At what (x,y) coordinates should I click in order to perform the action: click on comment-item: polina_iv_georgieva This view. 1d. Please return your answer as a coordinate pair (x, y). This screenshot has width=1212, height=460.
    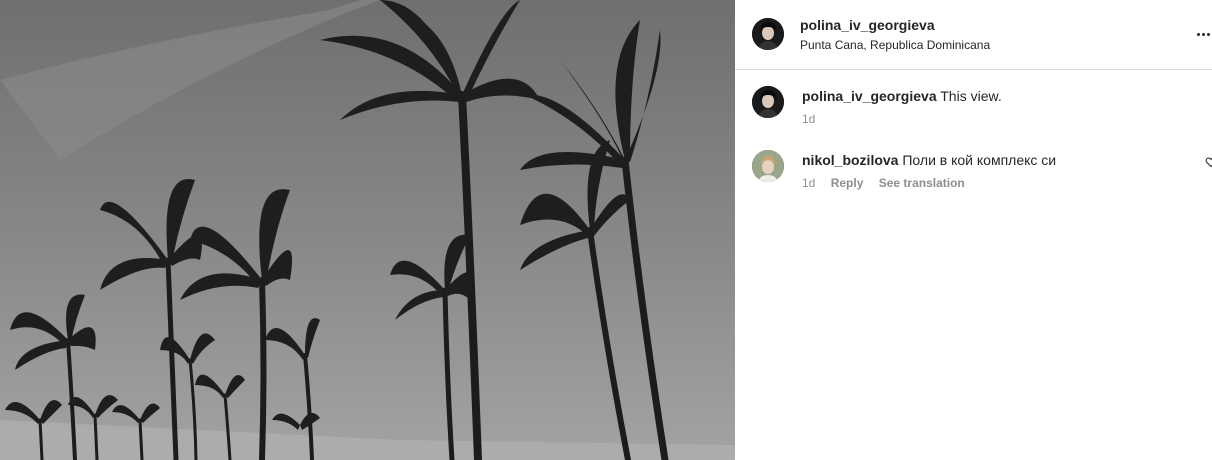
    Looking at the image, I should click on (973, 116).